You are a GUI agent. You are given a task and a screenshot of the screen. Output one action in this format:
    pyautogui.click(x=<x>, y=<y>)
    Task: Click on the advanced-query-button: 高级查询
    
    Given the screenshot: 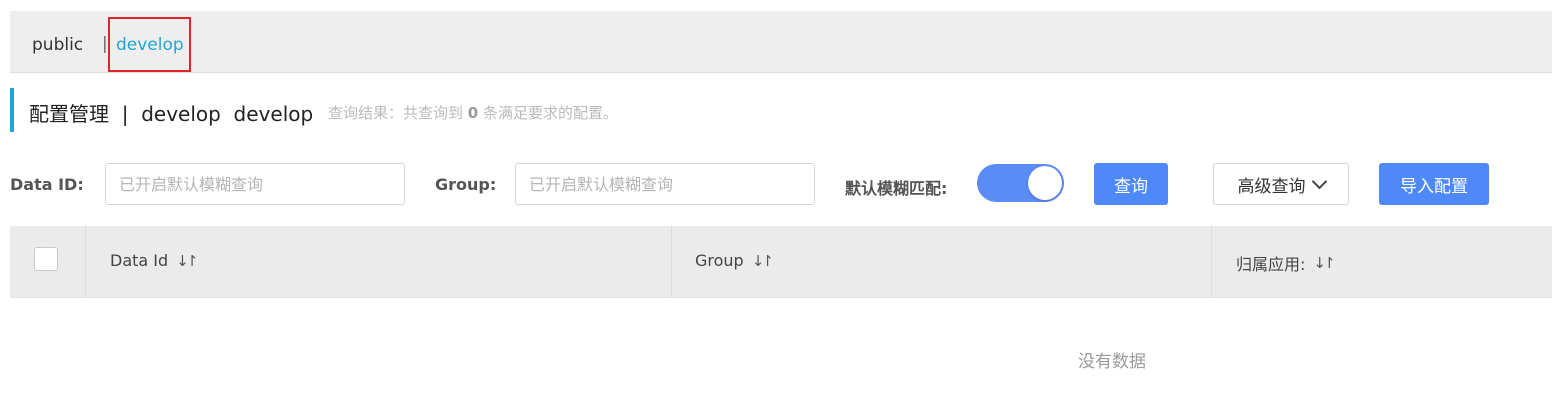 What is the action you would take?
    pyautogui.click(x=1281, y=184)
    